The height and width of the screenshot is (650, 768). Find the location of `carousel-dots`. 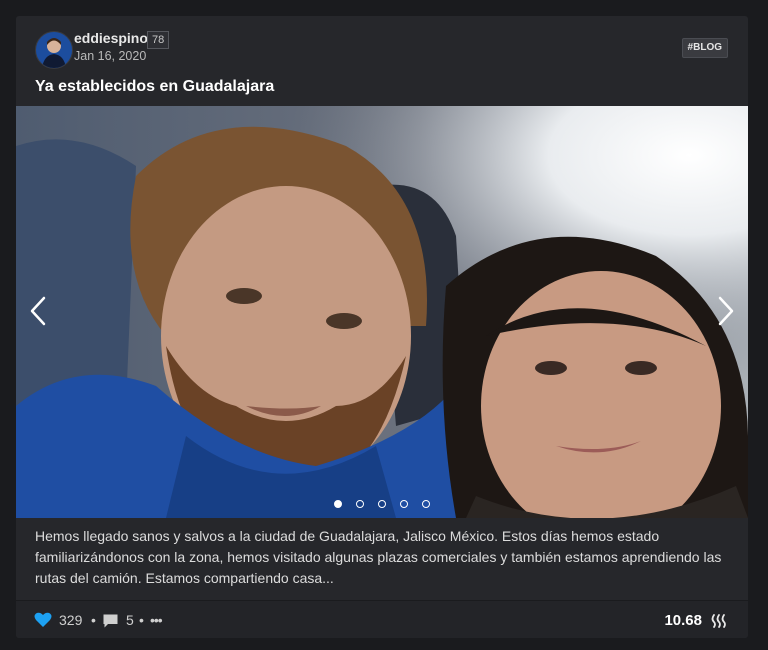

carousel-dots is located at coordinates (382, 504).